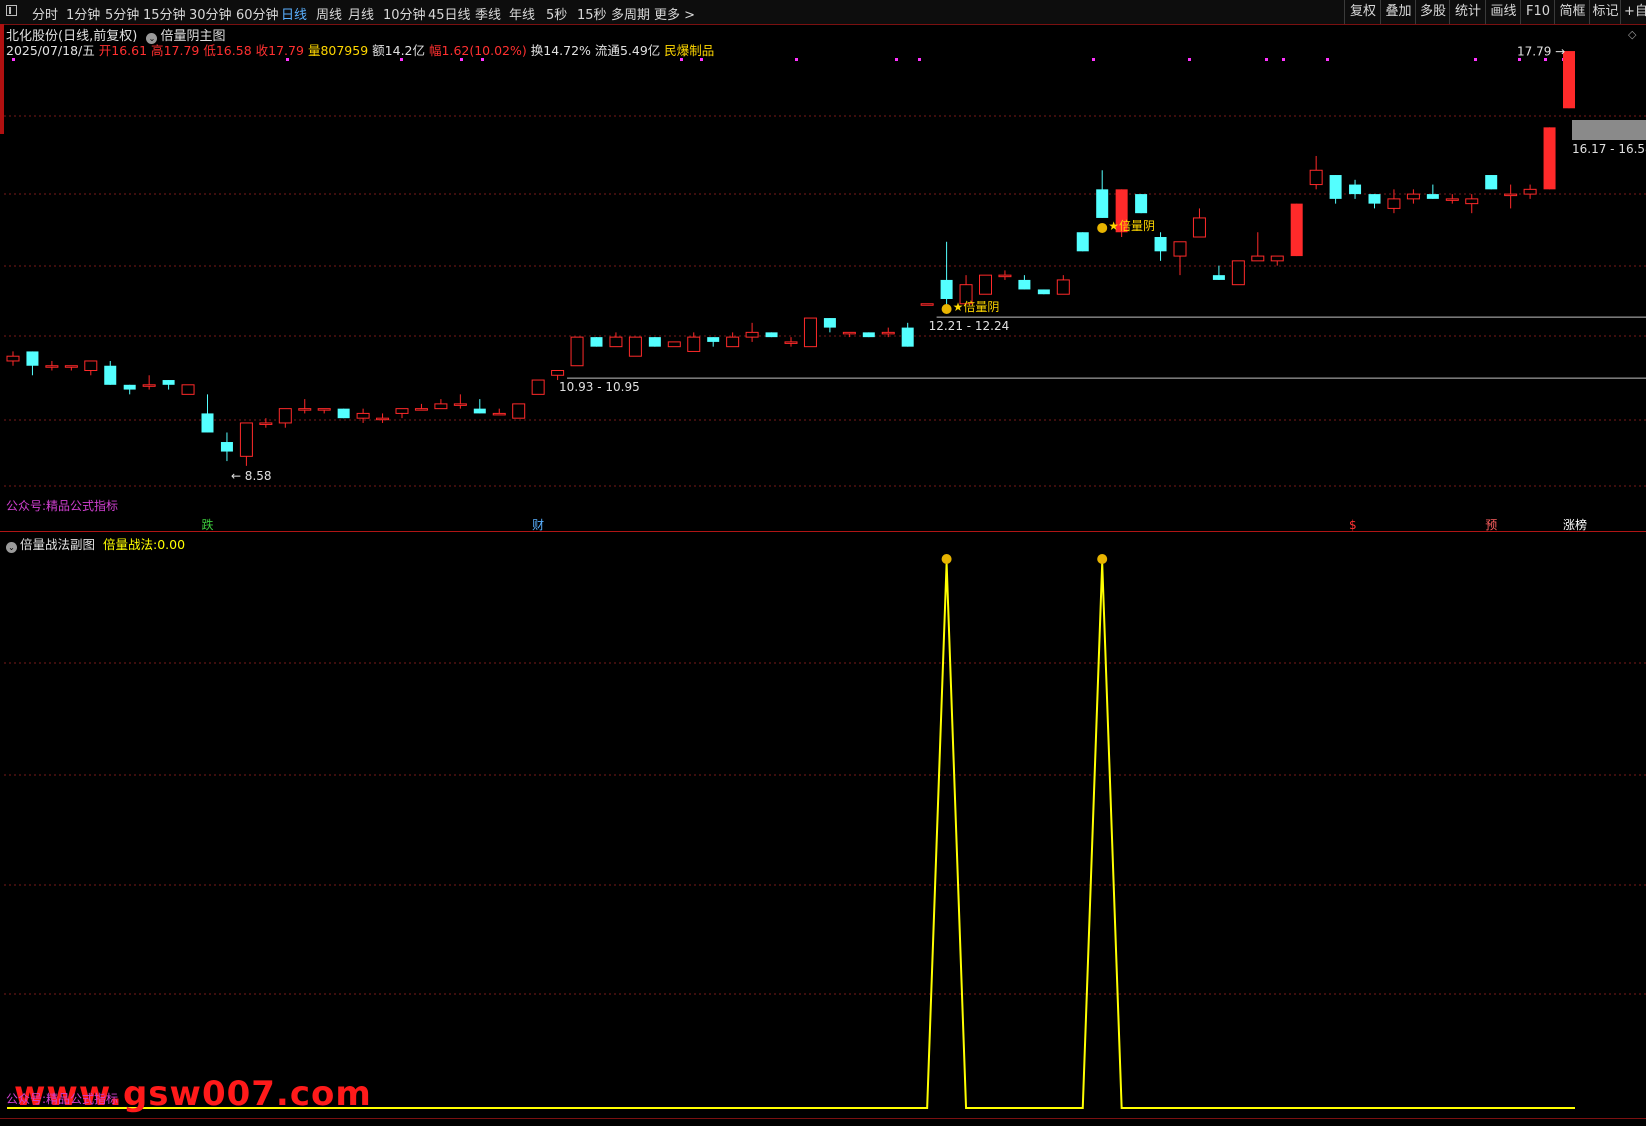 Image resolution: width=1646 pixels, height=1126 pixels. I want to click on toolbar-button-4: 画线, so click(1503, 12).